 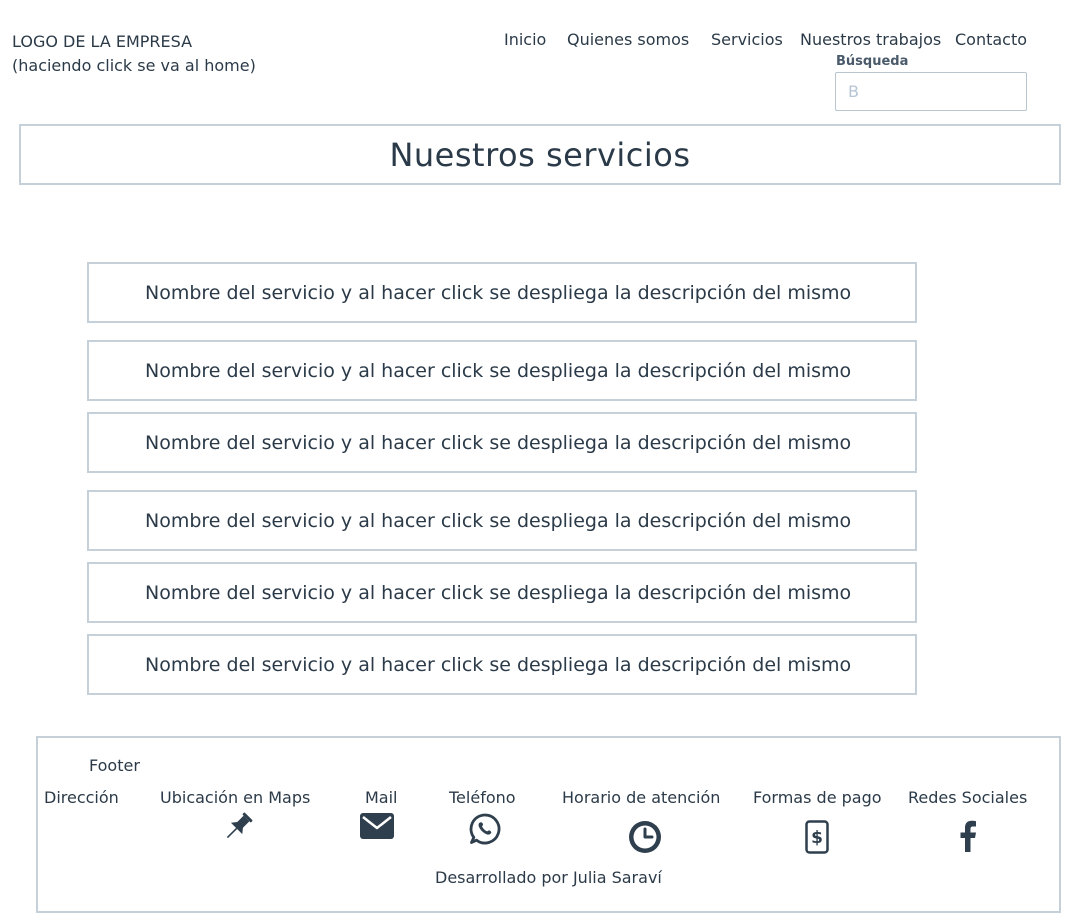 I want to click on nav-servicios: Servicios, so click(x=747, y=40).